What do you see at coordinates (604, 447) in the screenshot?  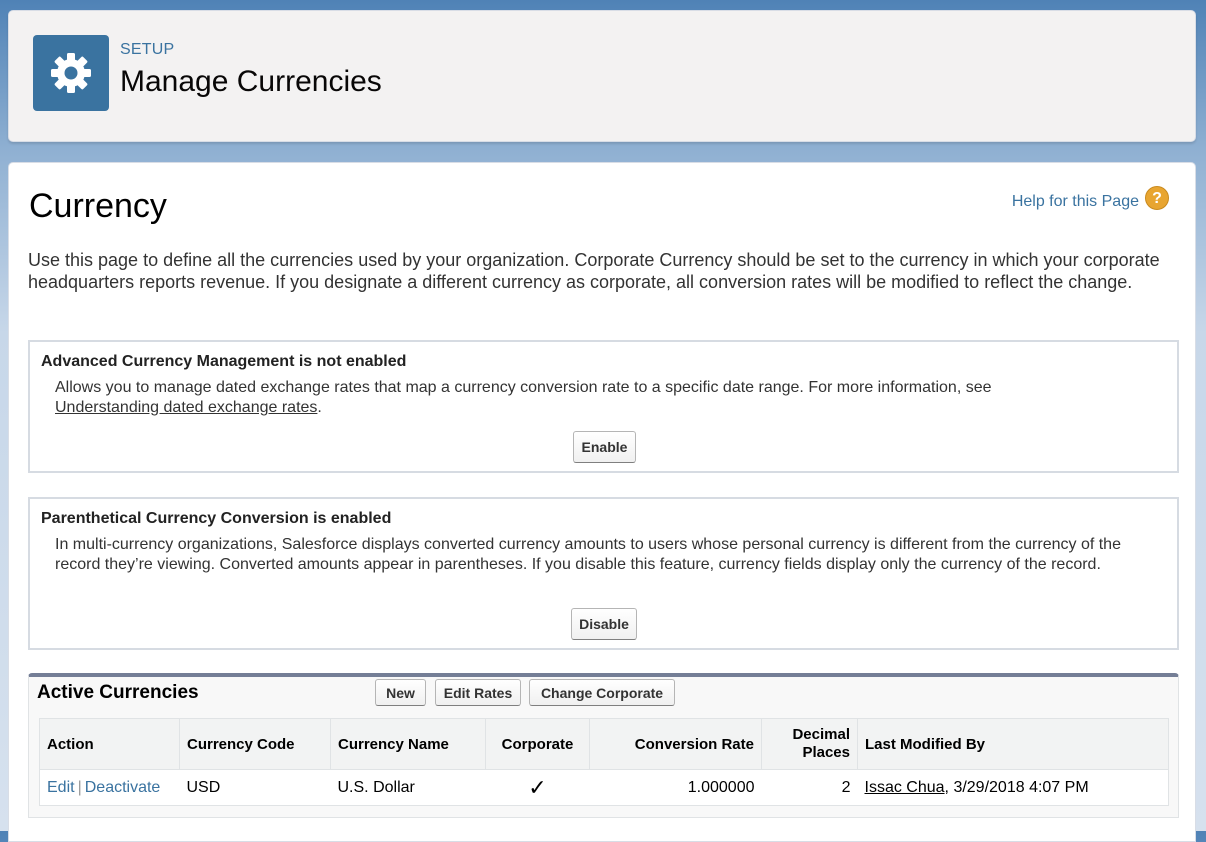 I see `enable-button: Enable` at bounding box center [604, 447].